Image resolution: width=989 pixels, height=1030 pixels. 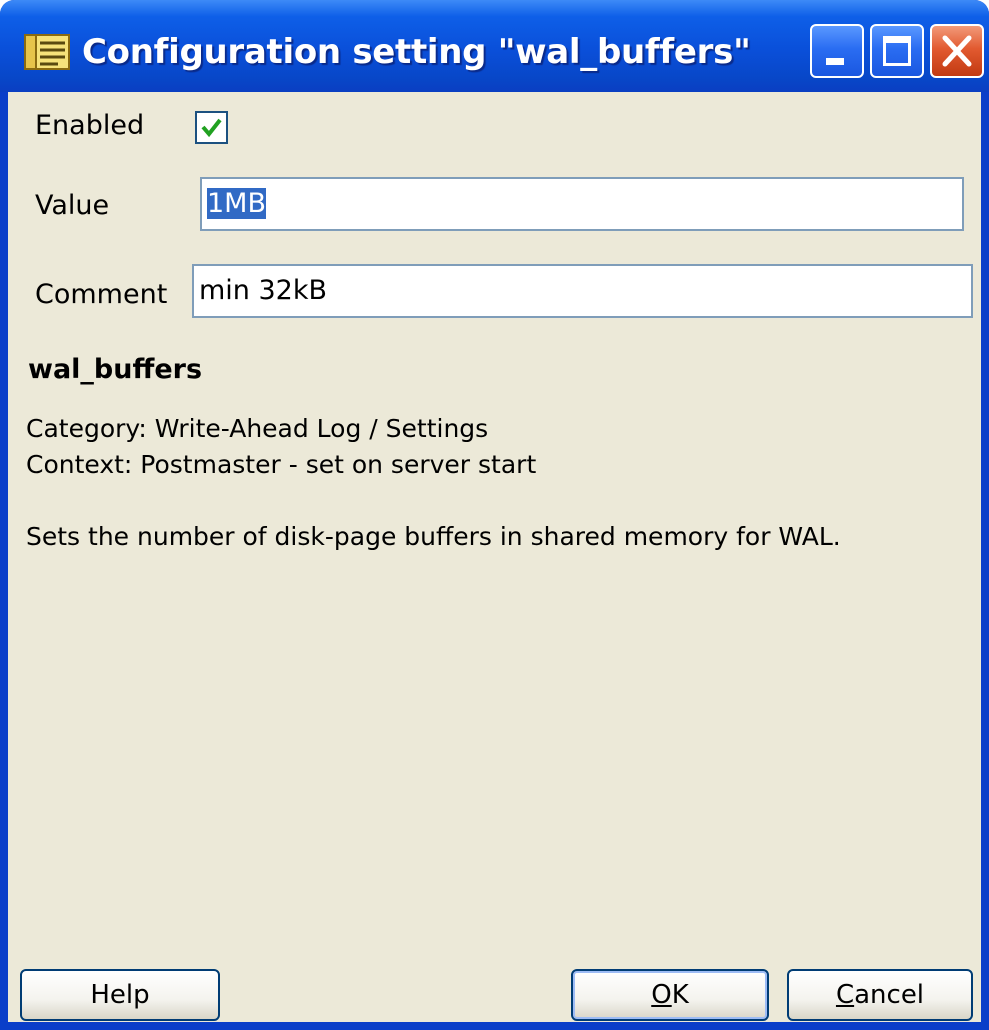 What do you see at coordinates (416, 52) in the screenshot?
I see `window-title: Configuration setting "wal_buffers"` at bounding box center [416, 52].